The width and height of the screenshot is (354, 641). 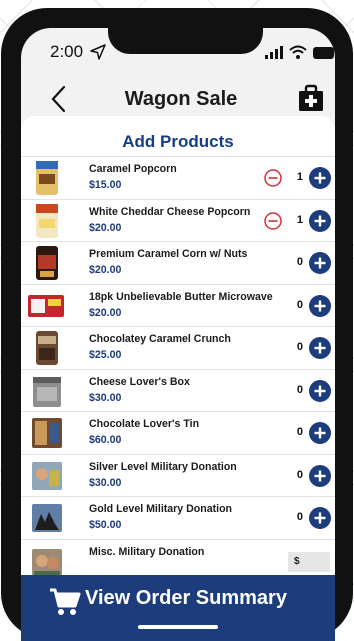 I want to click on section-title: Add Products, so click(x=178, y=141).